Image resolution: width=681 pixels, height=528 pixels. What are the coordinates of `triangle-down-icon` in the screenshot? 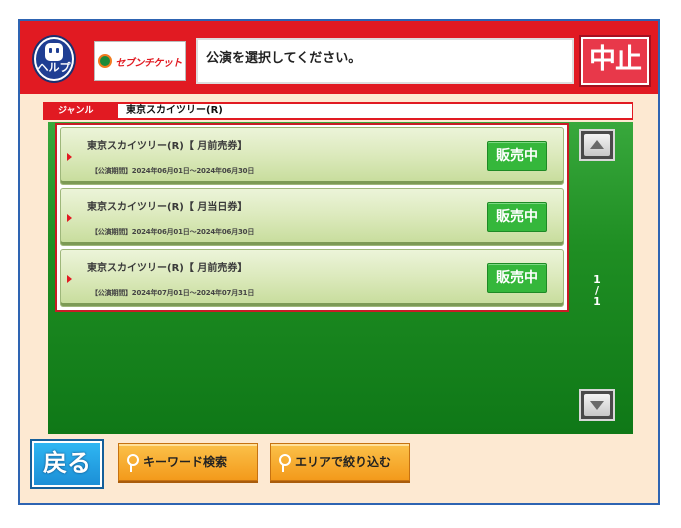 It's located at (597, 405).